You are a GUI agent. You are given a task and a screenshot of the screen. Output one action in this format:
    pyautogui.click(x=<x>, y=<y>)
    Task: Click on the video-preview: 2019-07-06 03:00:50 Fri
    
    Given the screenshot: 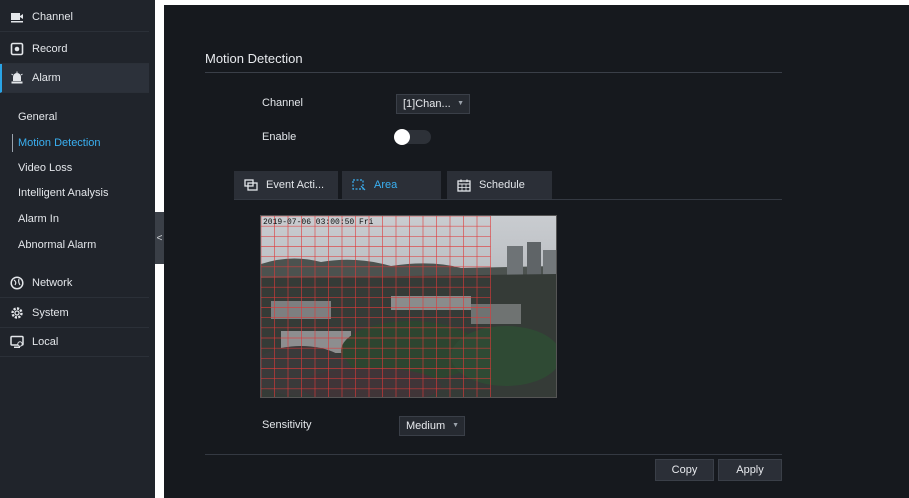 What is the action you would take?
    pyautogui.click(x=408, y=306)
    